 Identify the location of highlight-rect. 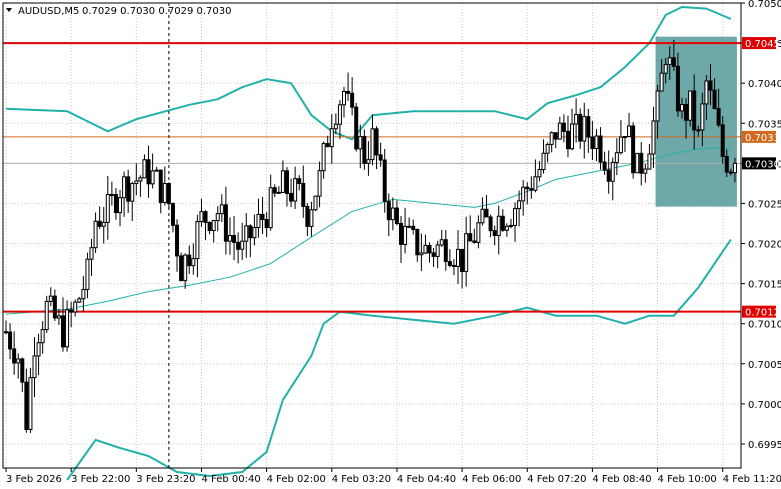
(696, 121).